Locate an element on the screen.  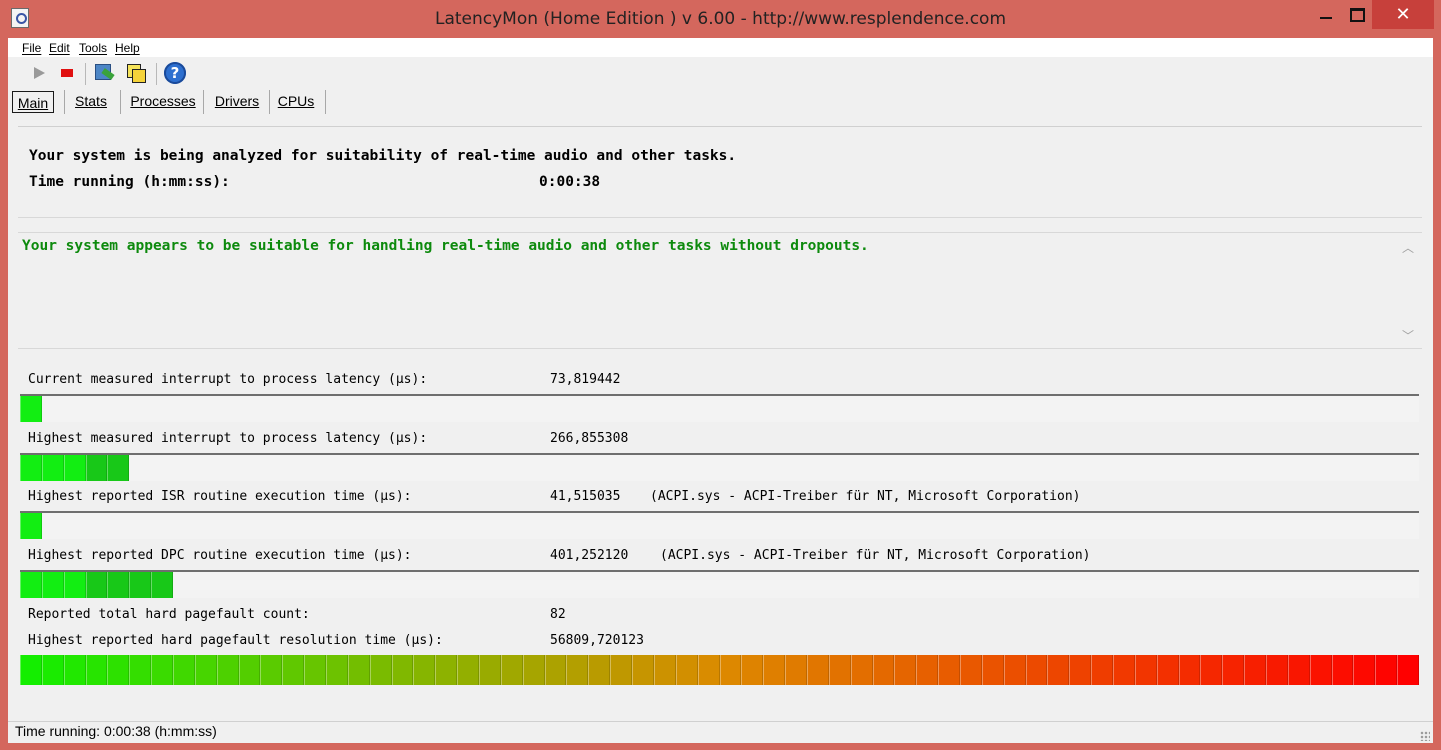
menu-help: Help is located at coordinates (127, 48).